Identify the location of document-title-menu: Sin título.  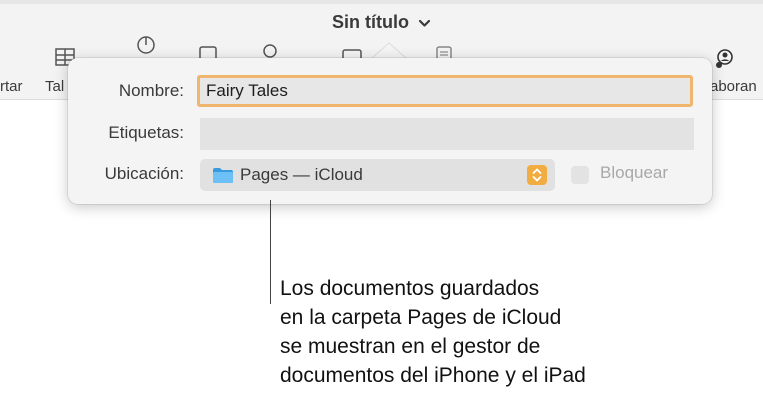
(381, 22).